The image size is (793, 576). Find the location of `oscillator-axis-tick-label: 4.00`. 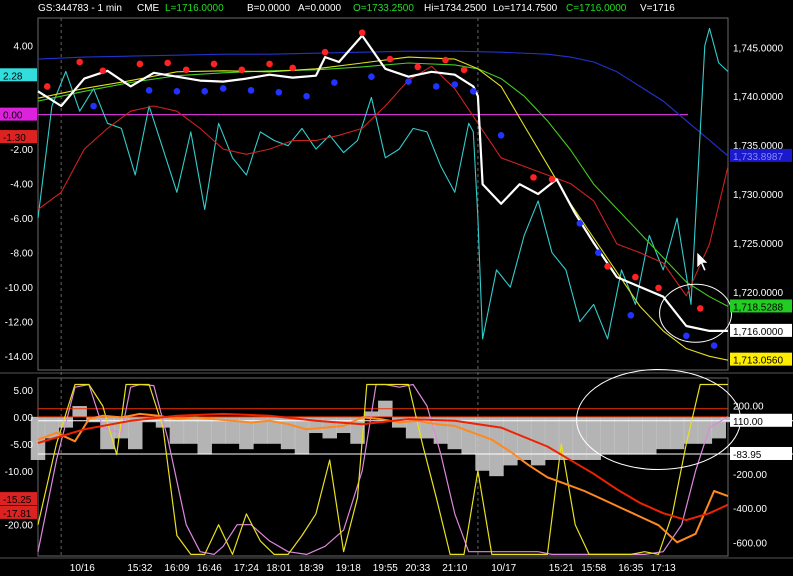

oscillator-axis-tick-label: 4.00 is located at coordinates (24, 47).